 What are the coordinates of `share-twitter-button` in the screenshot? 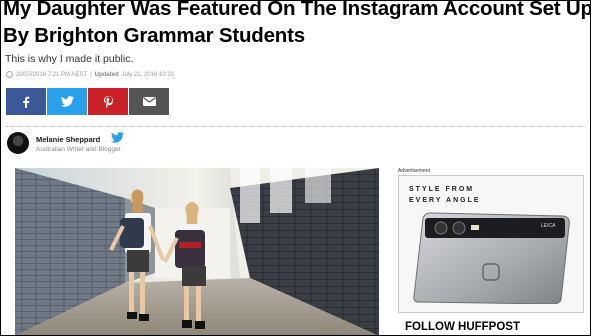 It's located at (67, 101).